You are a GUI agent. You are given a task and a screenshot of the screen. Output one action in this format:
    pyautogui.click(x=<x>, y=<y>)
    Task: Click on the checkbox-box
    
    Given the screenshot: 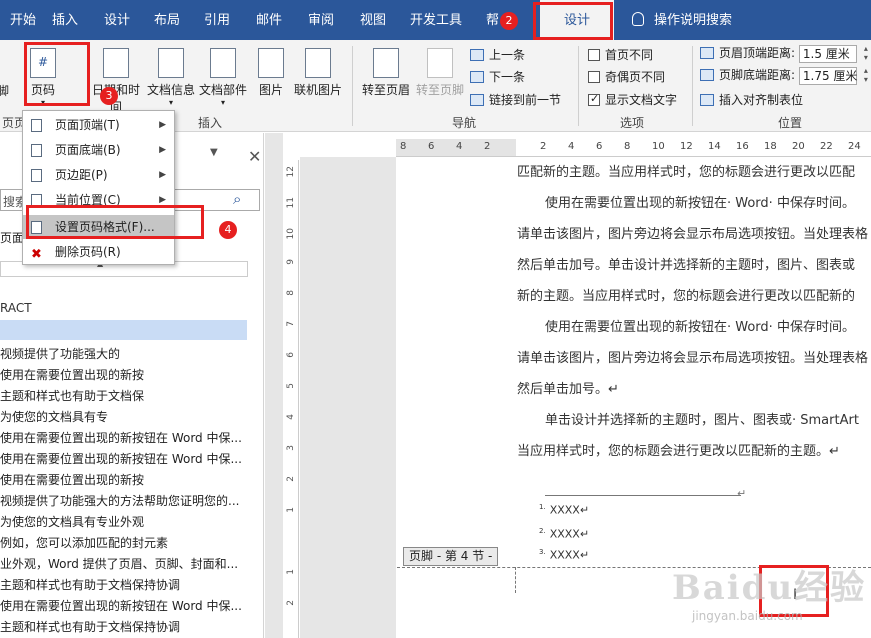 What is the action you would take?
    pyautogui.click(x=594, y=55)
    